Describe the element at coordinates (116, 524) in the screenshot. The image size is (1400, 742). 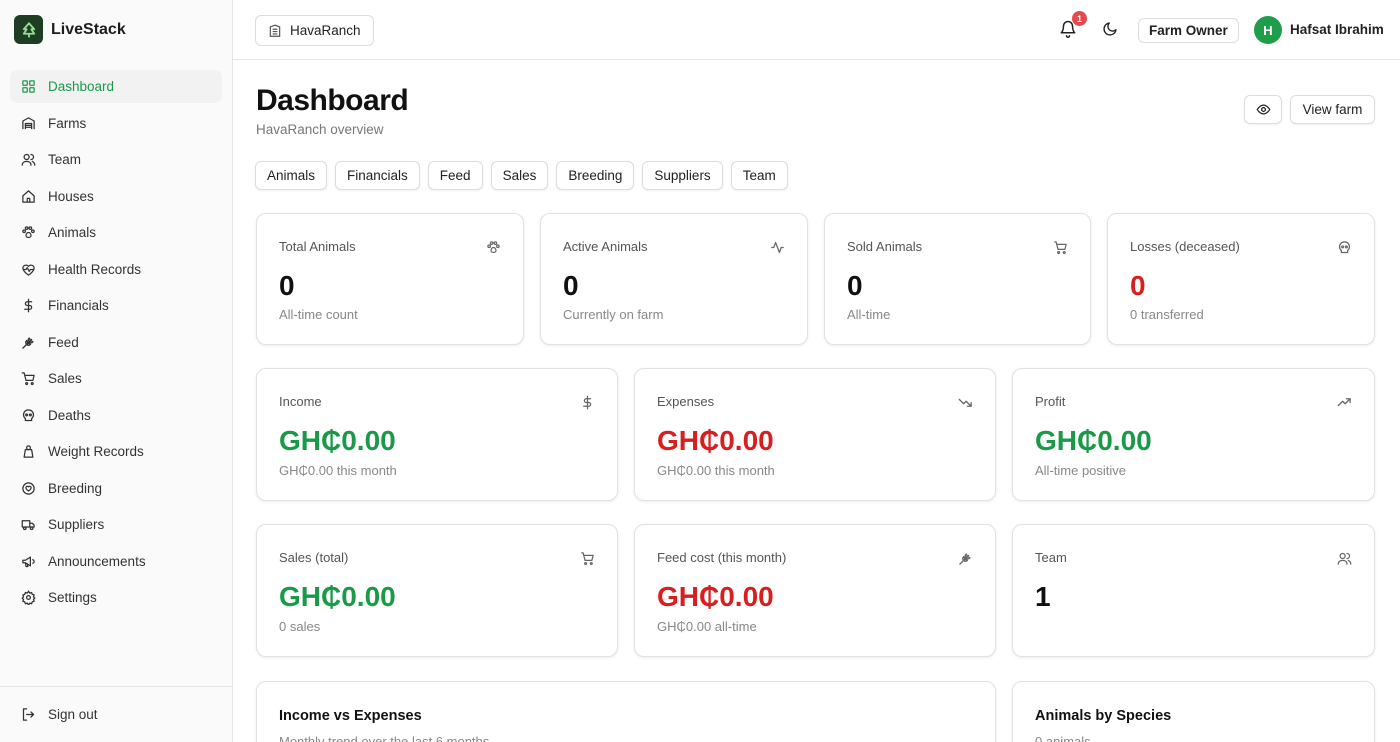
I see `sidebar-item-suppliers: Suppliers` at that location.